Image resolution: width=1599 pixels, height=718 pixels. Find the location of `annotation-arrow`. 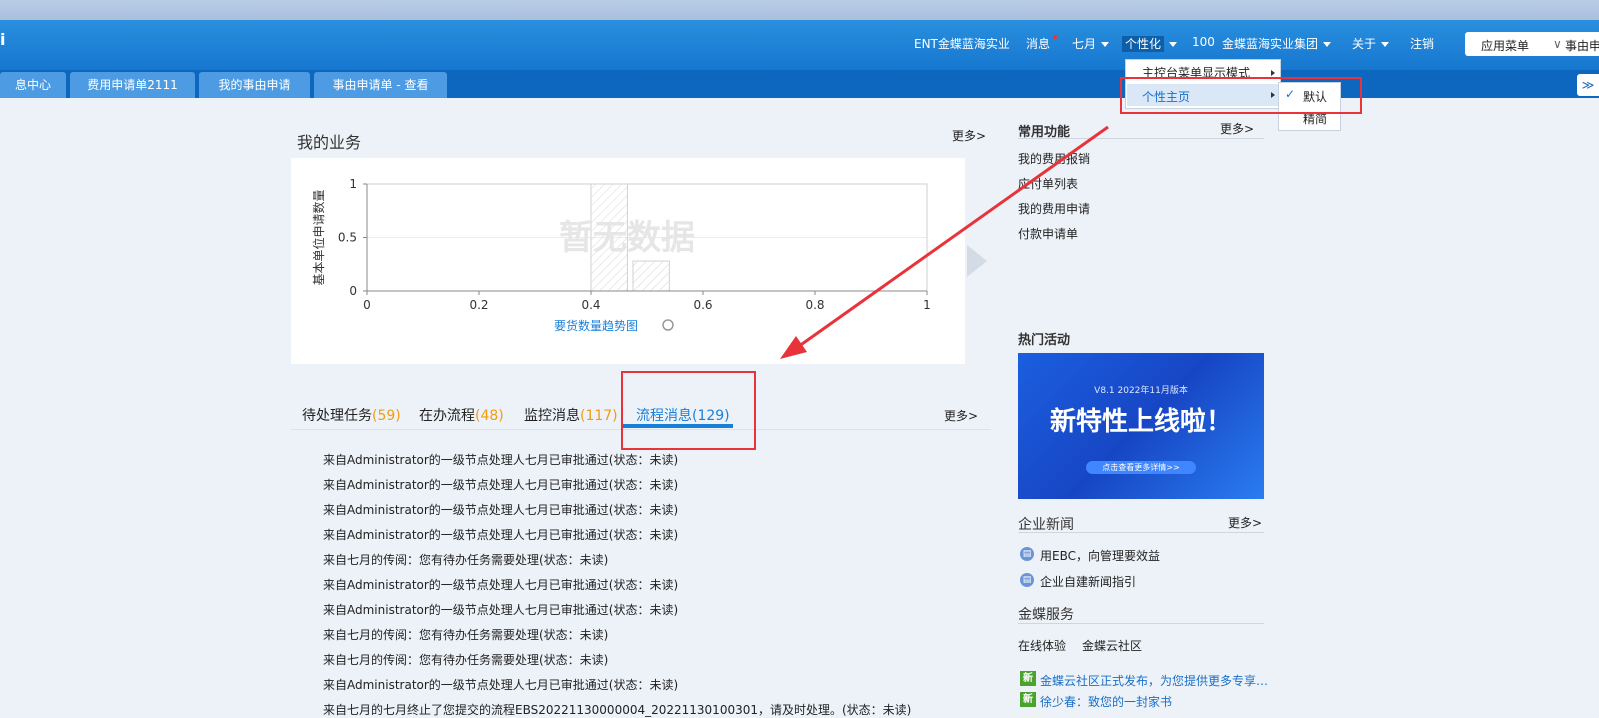

annotation-arrow is located at coordinates (944, 242).